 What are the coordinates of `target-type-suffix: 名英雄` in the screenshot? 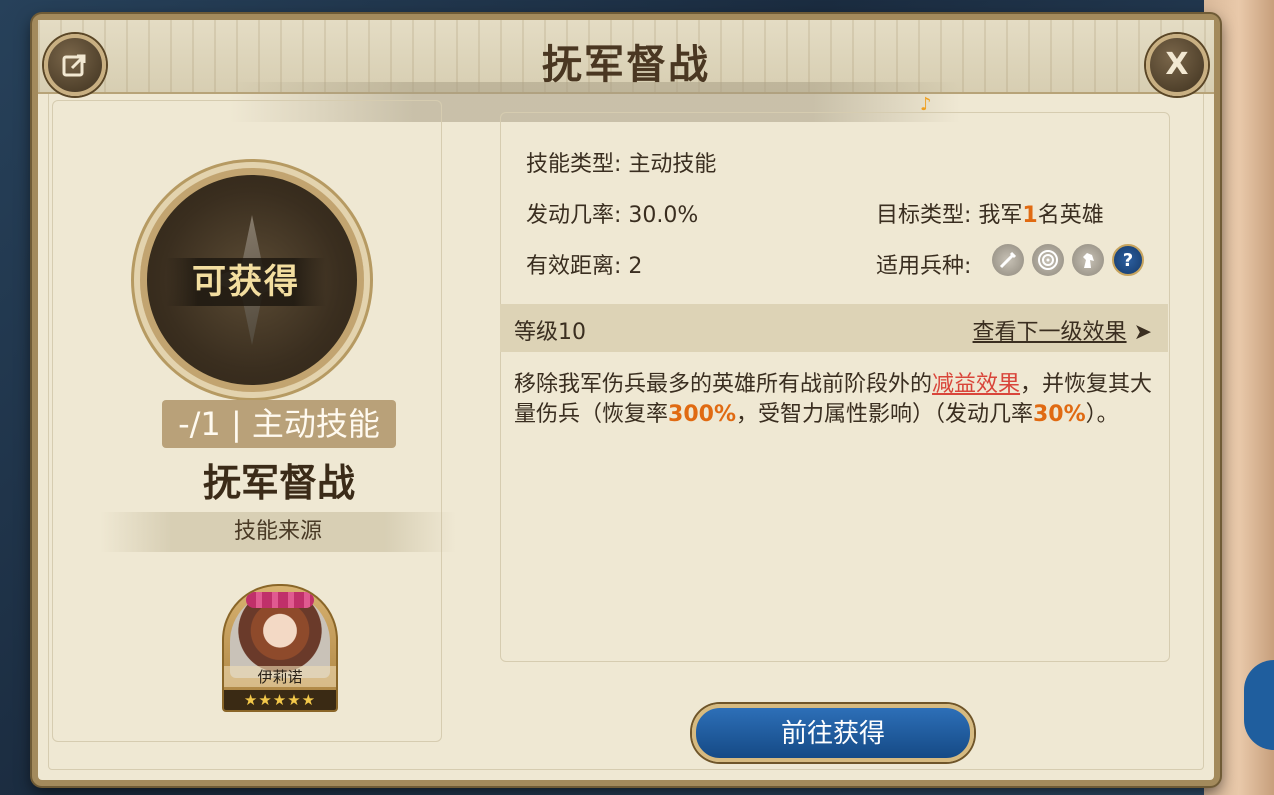 It's located at (1070, 215).